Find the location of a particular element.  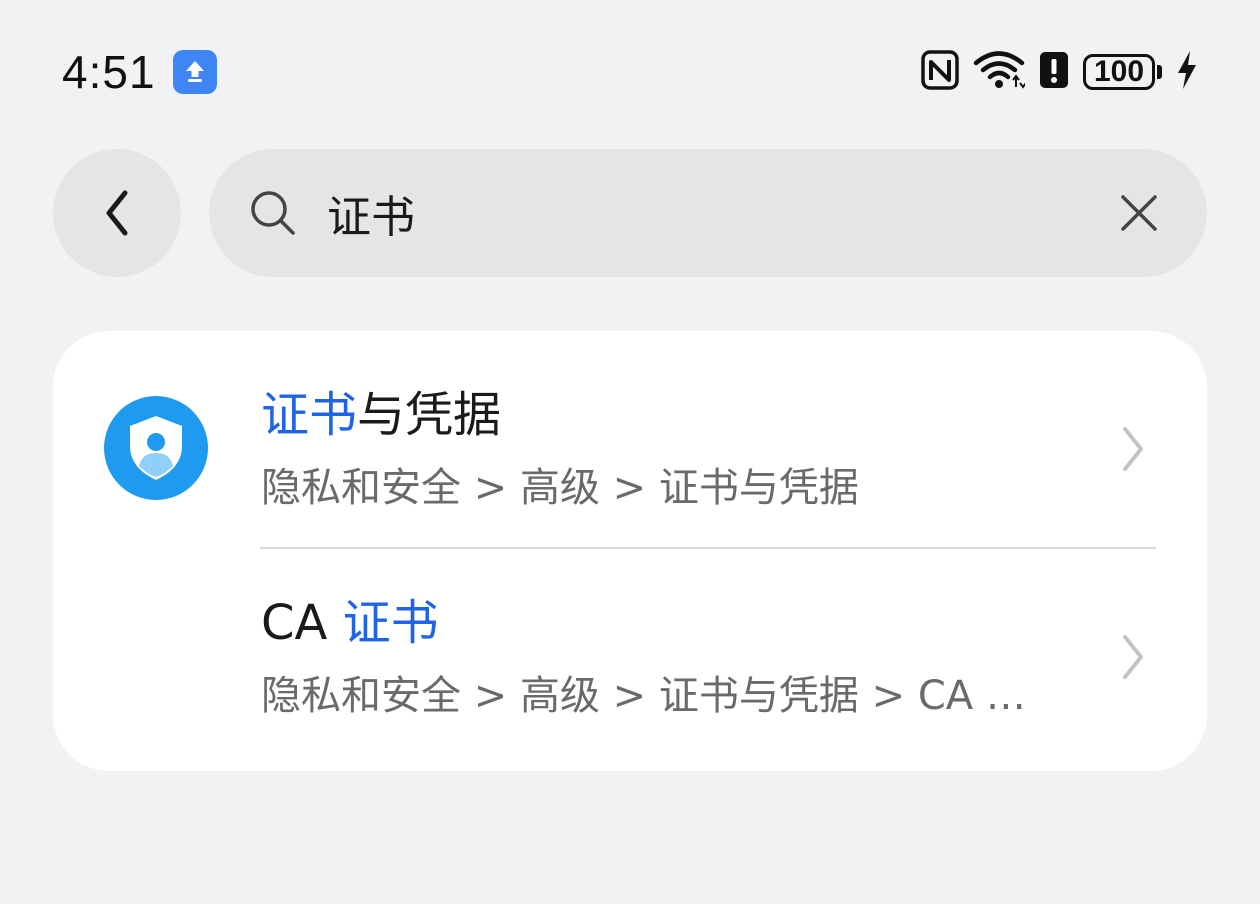

close-icon is located at coordinates (1139, 213).